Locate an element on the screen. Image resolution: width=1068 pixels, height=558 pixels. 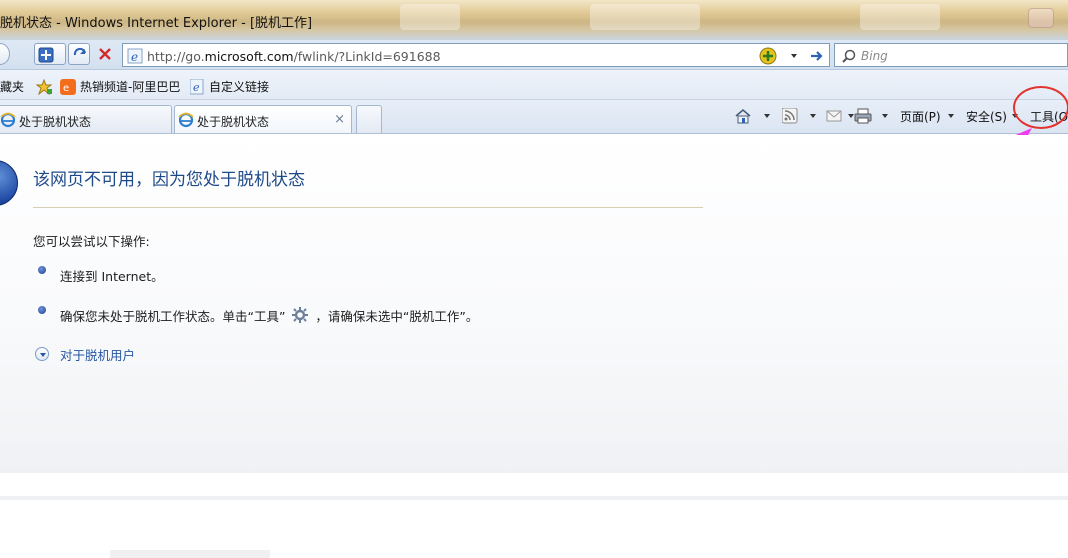
search-box: Bing is located at coordinates (951, 55).